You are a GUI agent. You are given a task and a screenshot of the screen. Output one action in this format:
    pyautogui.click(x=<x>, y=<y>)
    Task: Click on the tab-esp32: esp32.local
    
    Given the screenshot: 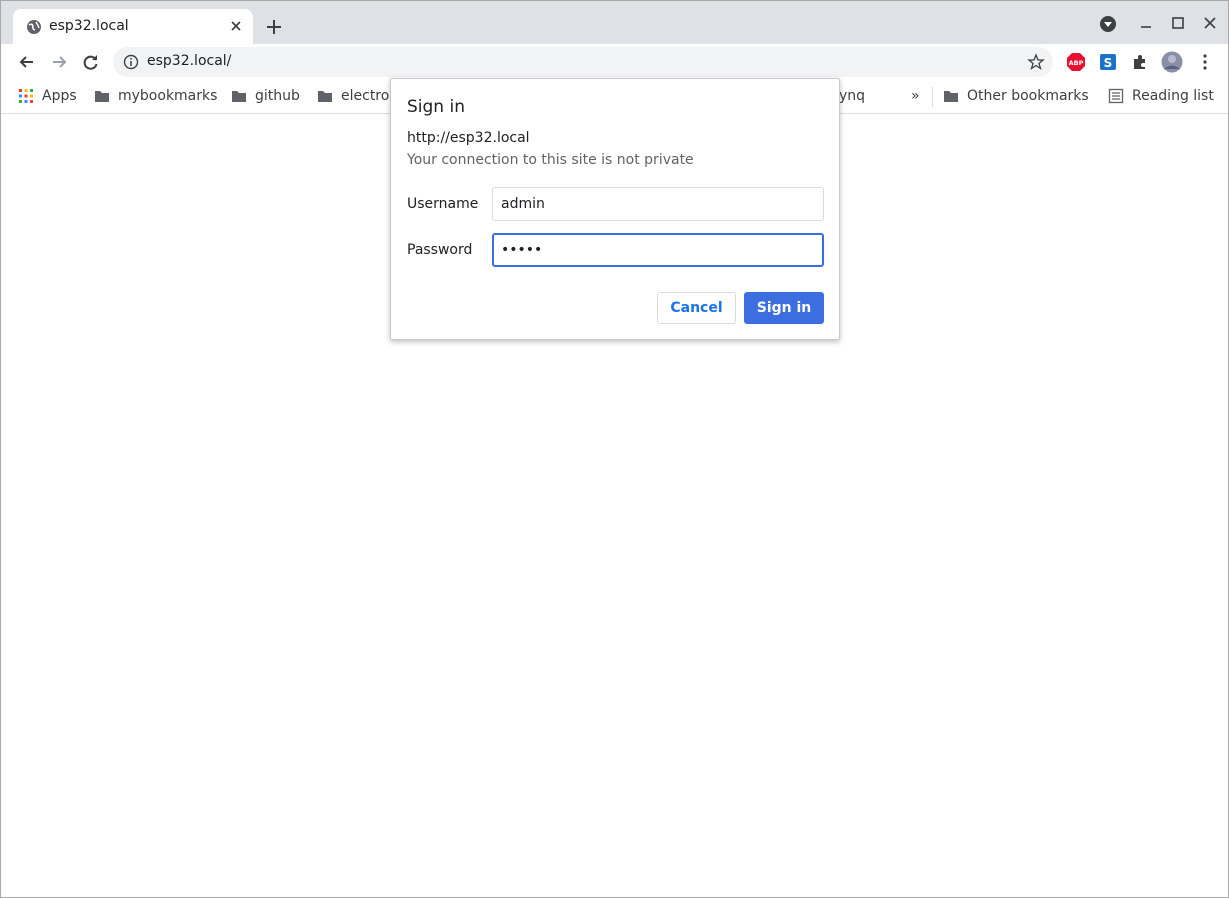 What is the action you would take?
    pyautogui.click(x=133, y=26)
    